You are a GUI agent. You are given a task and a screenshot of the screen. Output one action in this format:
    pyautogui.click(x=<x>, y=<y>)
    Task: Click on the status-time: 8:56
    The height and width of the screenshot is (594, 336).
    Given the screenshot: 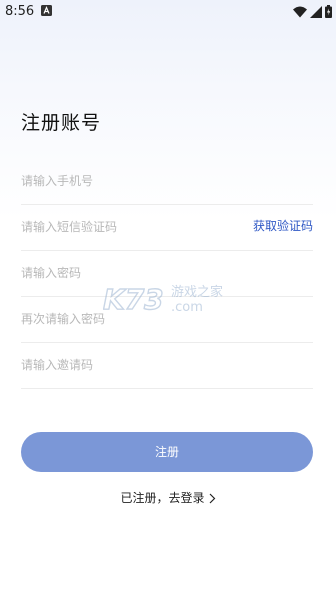 What is the action you would take?
    pyautogui.click(x=20, y=11)
    